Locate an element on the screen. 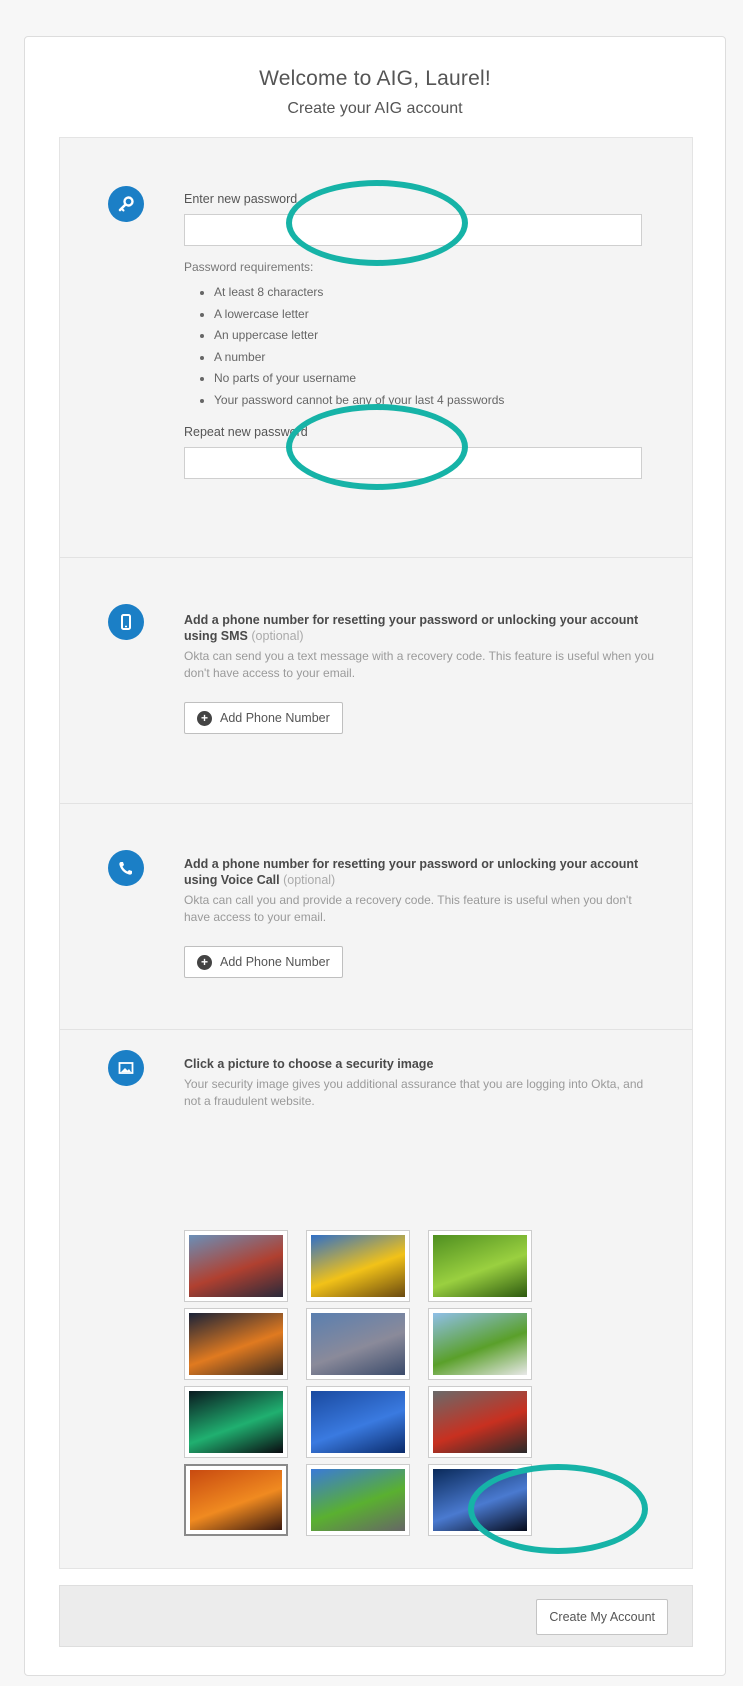 This screenshot has height=1686, width=743. requirement-item: A lowercase letter is located at coordinates (436, 315).